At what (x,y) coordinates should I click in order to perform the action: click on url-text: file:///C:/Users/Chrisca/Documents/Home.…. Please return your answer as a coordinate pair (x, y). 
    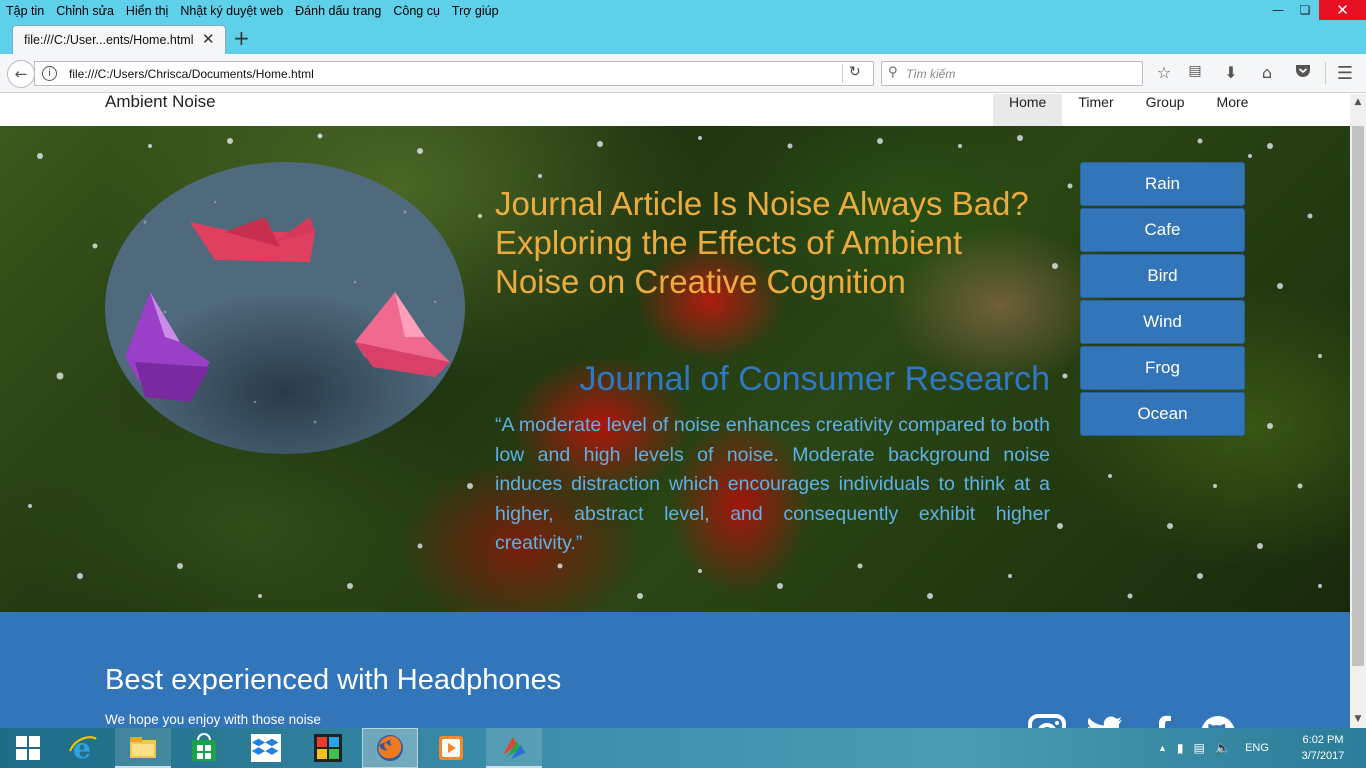
    Looking at the image, I should click on (191, 74).